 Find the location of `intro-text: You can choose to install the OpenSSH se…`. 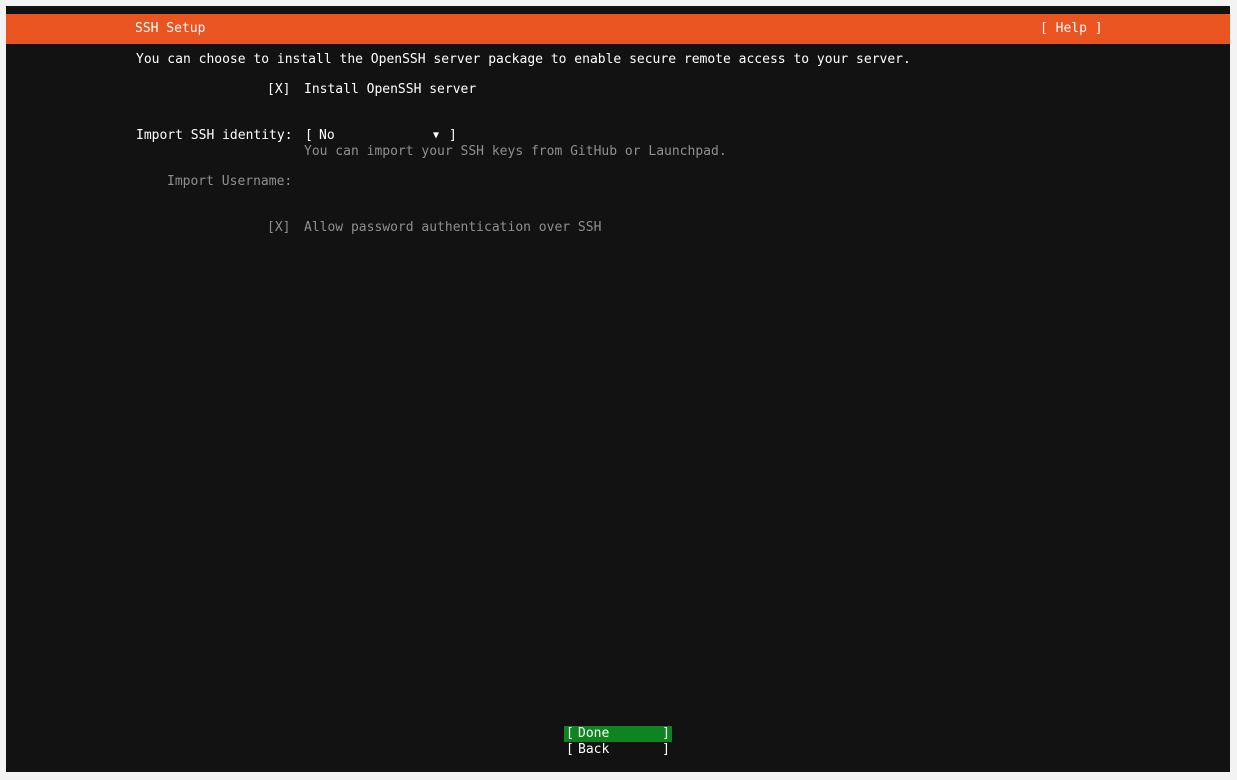

intro-text: You can choose to install the OpenSSH se… is located at coordinates (523, 59).